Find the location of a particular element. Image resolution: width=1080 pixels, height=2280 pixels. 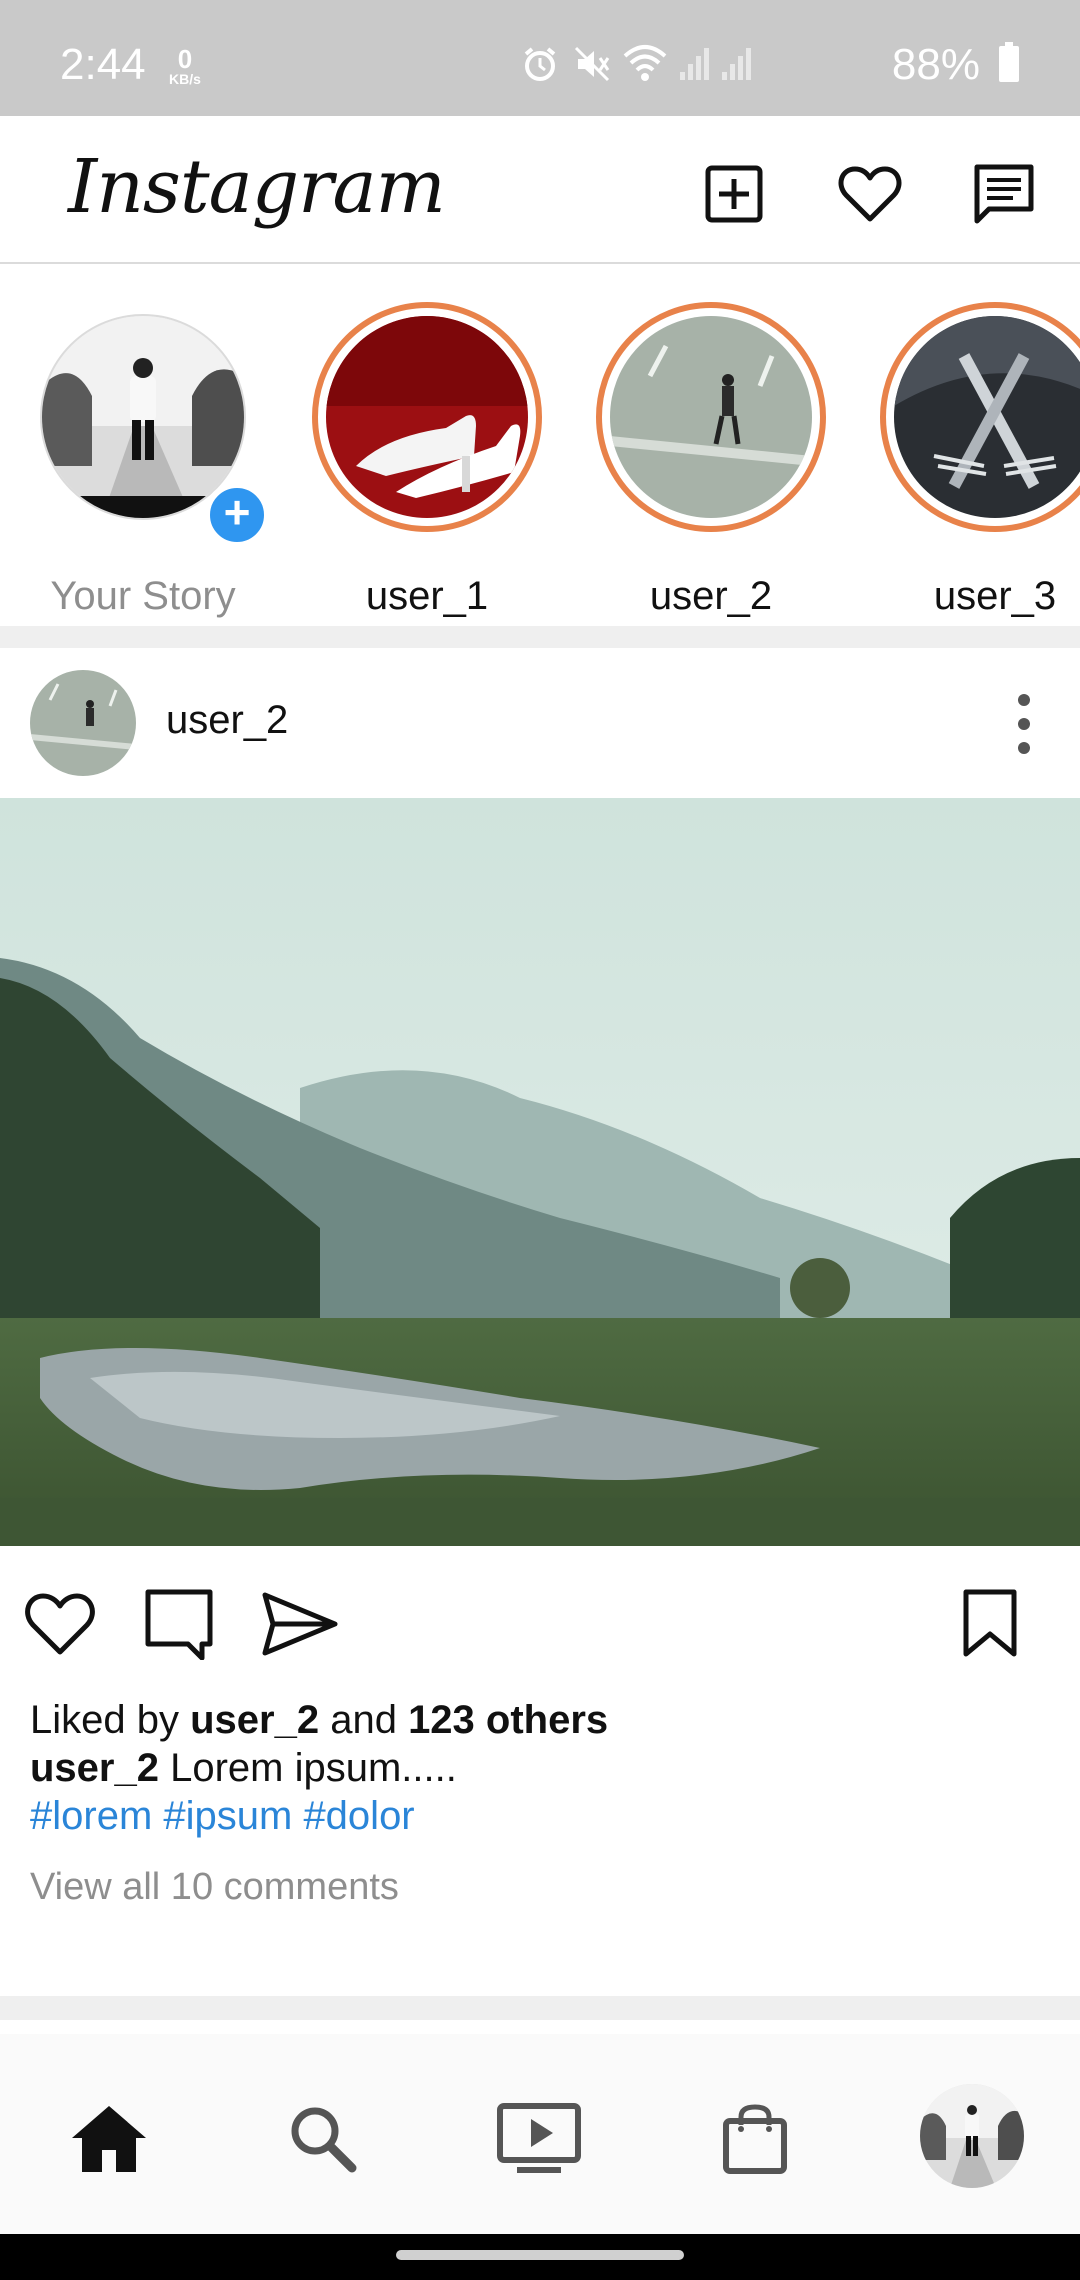

add-post-icon is located at coordinates (734, 194).